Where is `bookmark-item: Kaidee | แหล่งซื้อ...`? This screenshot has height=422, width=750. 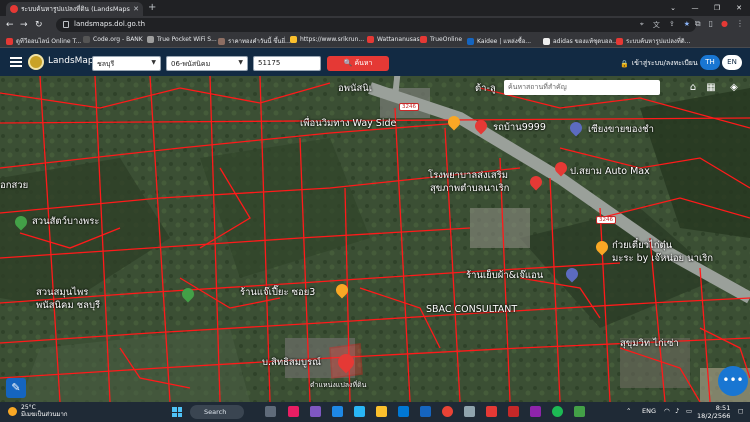 bookmark-item: Kaidee | แหล่งซื้อ... is located at coordinates (499, 41).